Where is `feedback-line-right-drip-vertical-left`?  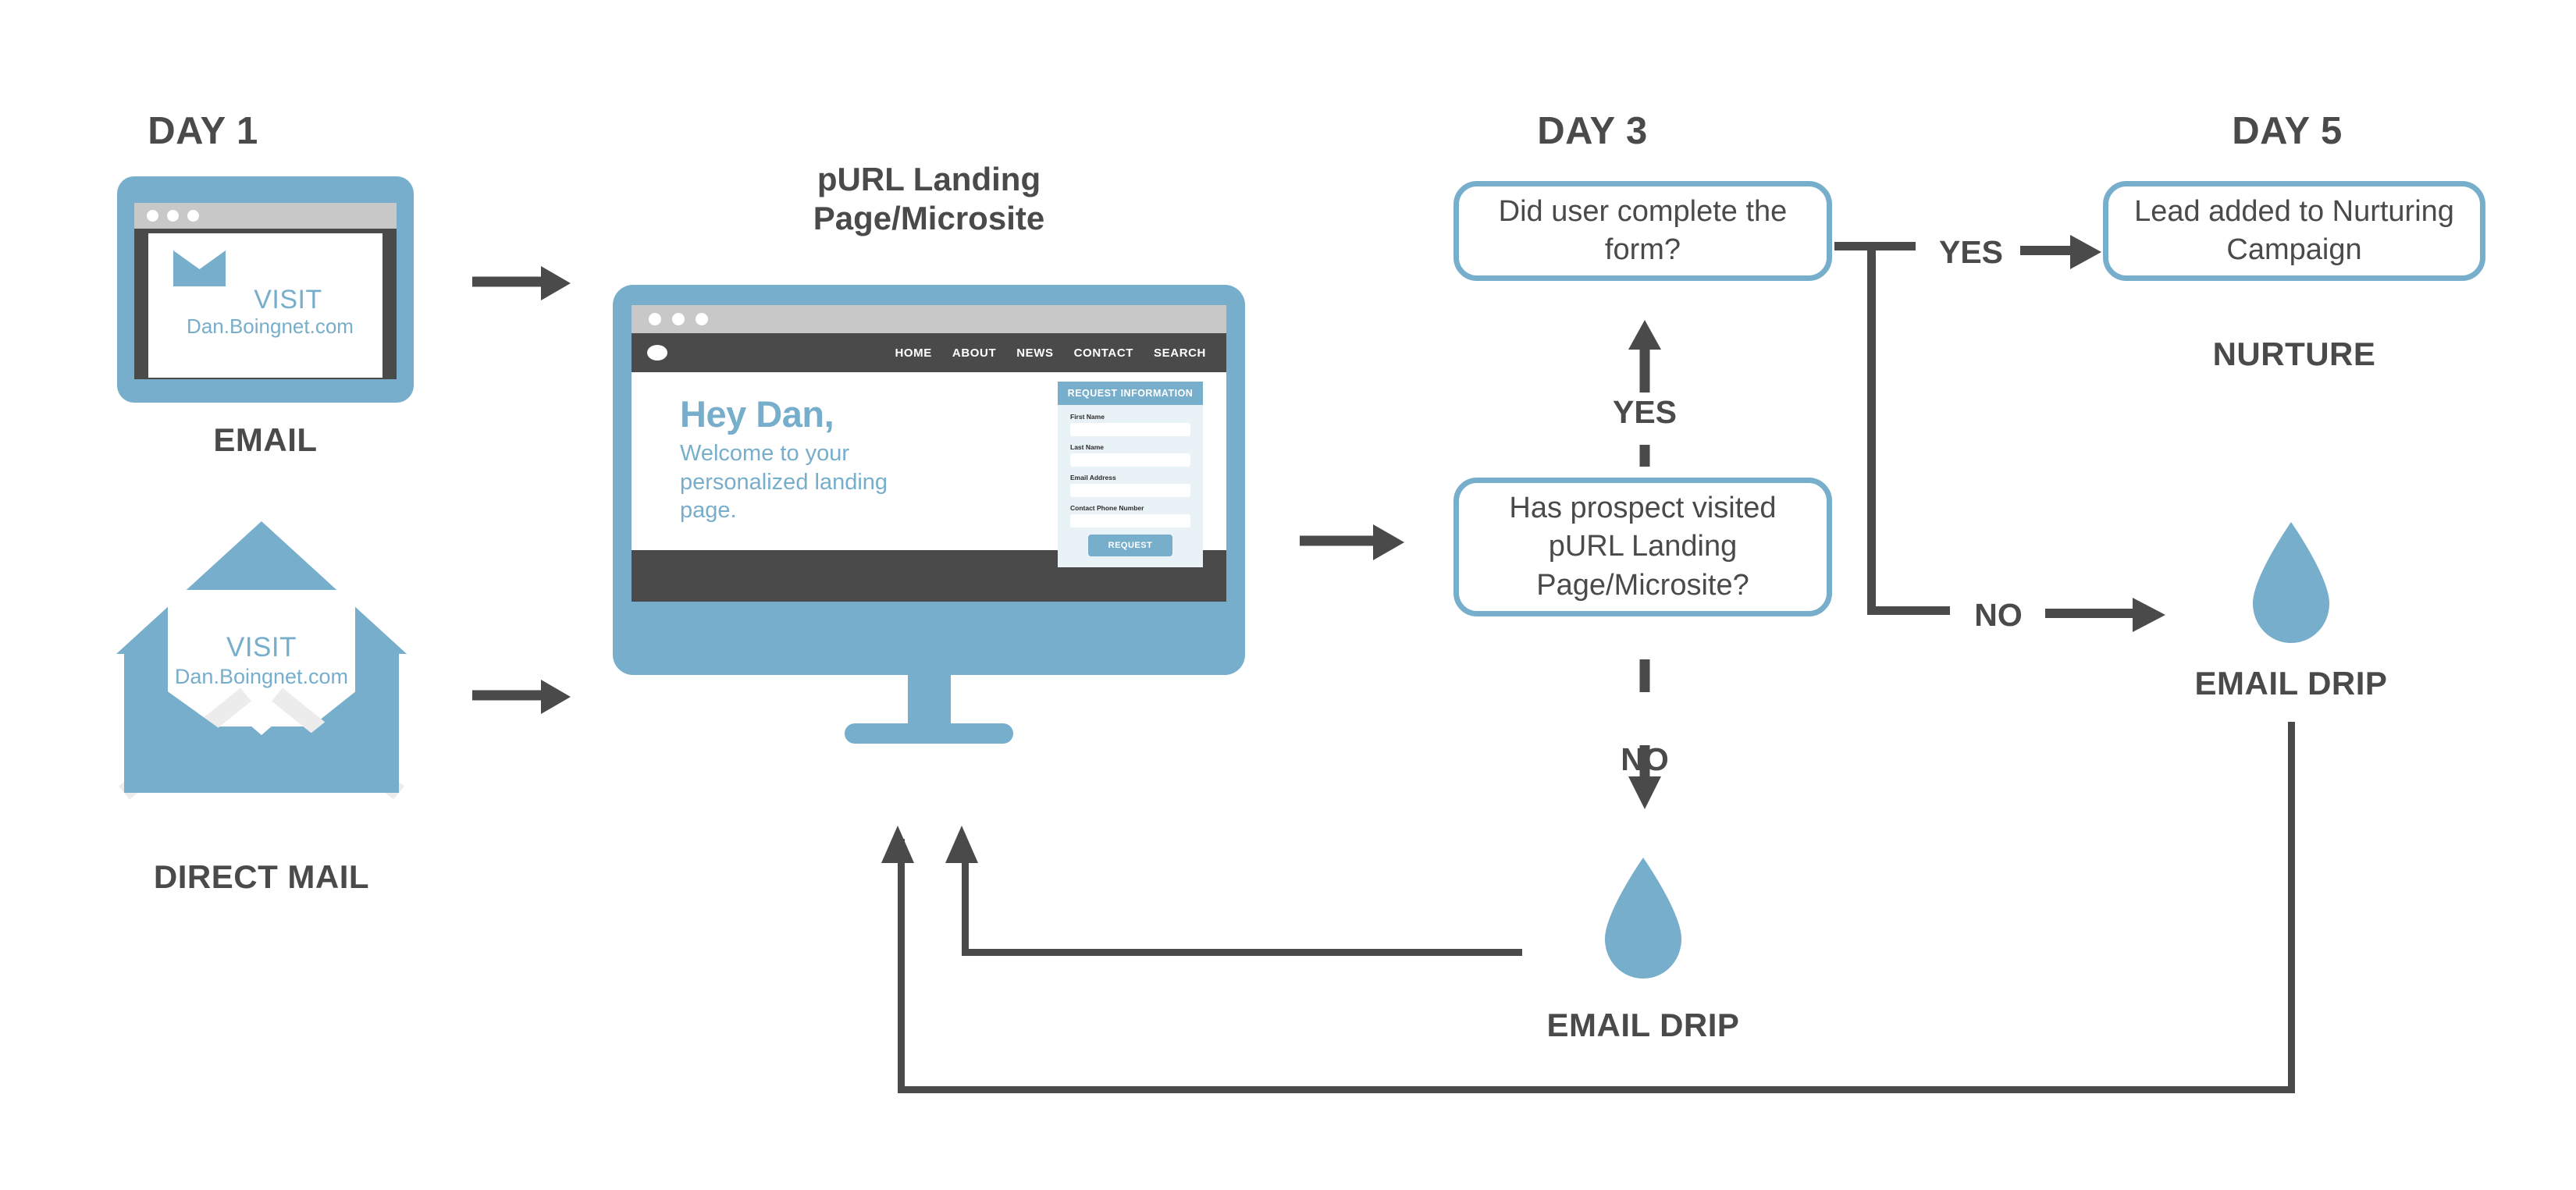
feedback-line-right-drip-vertical-left is located at coordinates (901, 964).